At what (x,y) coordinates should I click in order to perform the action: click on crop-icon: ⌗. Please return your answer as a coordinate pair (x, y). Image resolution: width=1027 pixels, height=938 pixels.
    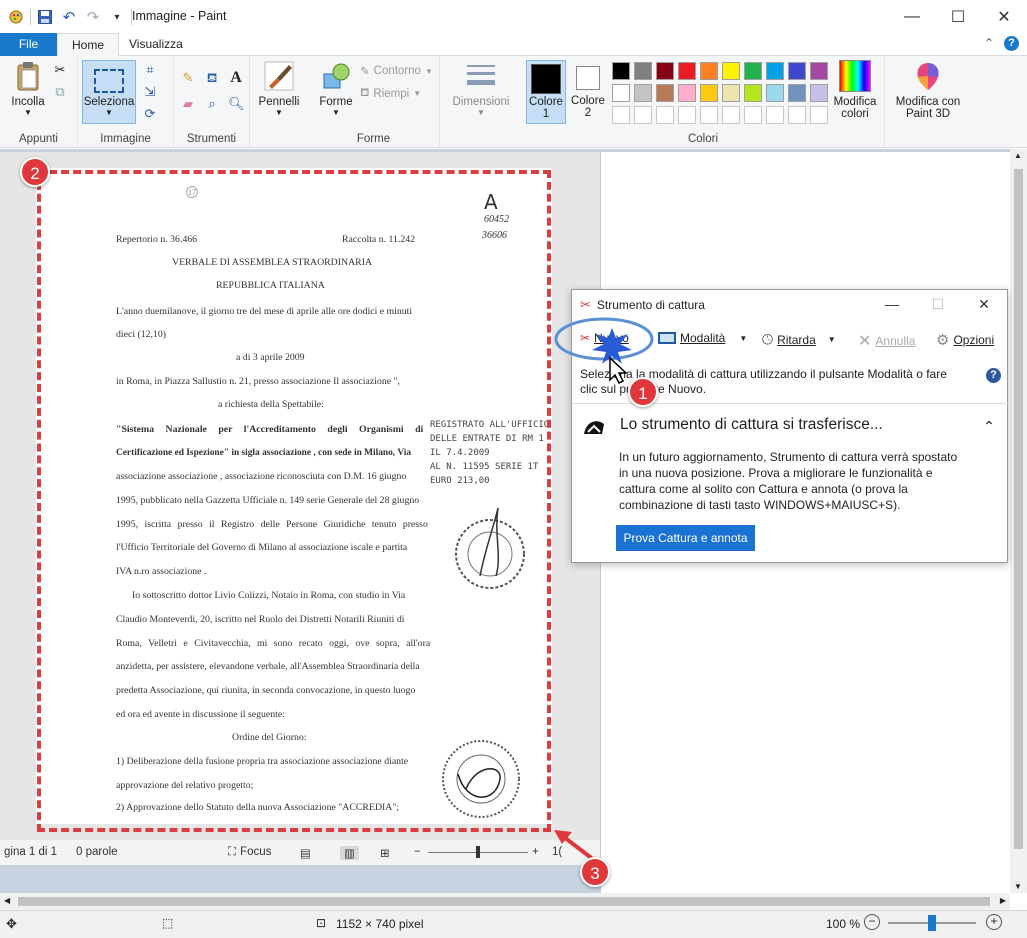
    Looking at the image, I should click on (150, 70).